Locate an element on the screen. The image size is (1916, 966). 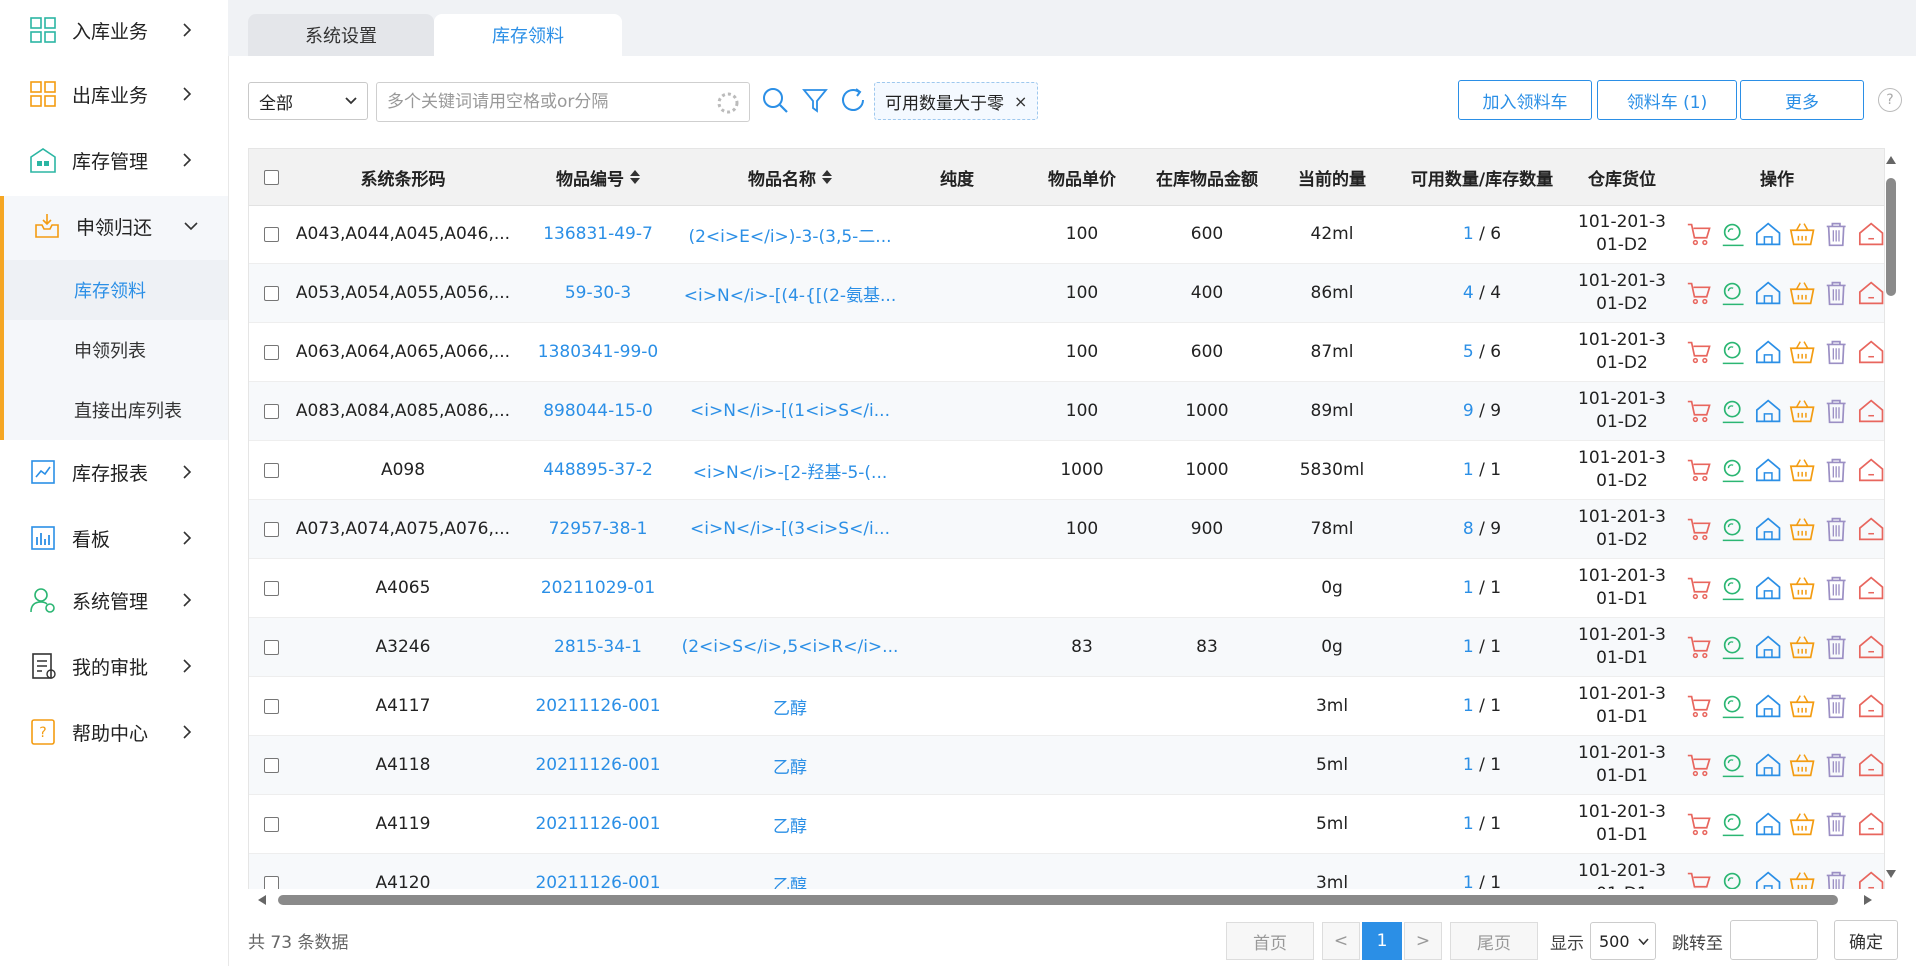
add-to-cart-button: 加入领料车 is located at coordinates (1525, 100).